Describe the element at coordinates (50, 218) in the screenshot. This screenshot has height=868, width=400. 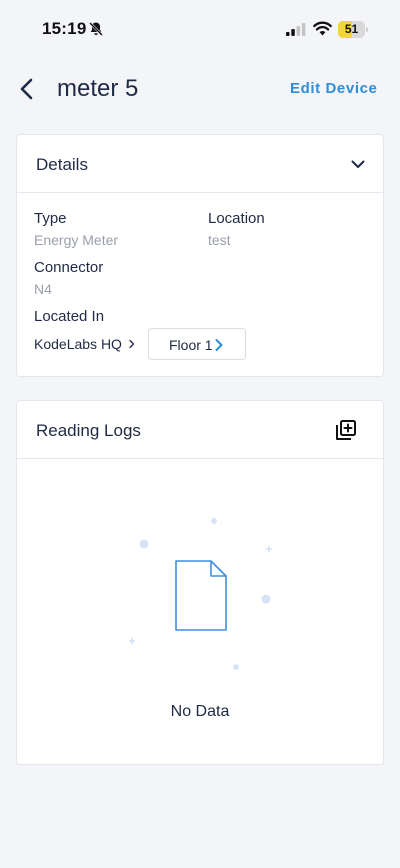
I see `type-label: Type` at that location.